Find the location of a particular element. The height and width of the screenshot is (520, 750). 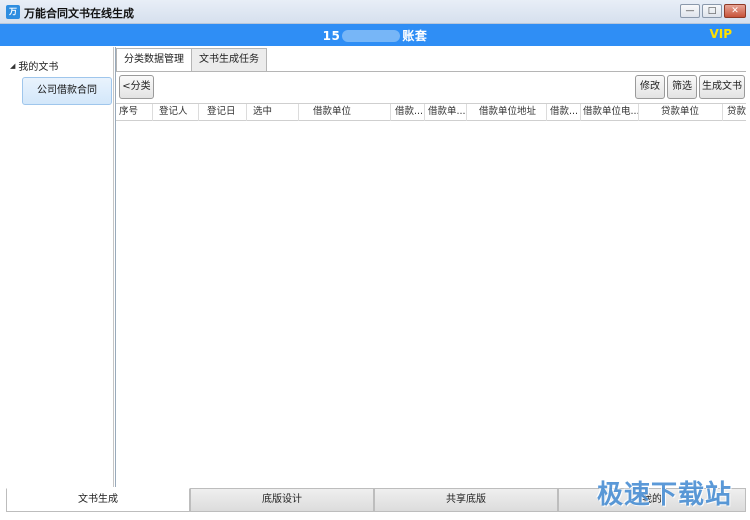

account-header: 15 账套 VIP is located at coordinates (375, 35).